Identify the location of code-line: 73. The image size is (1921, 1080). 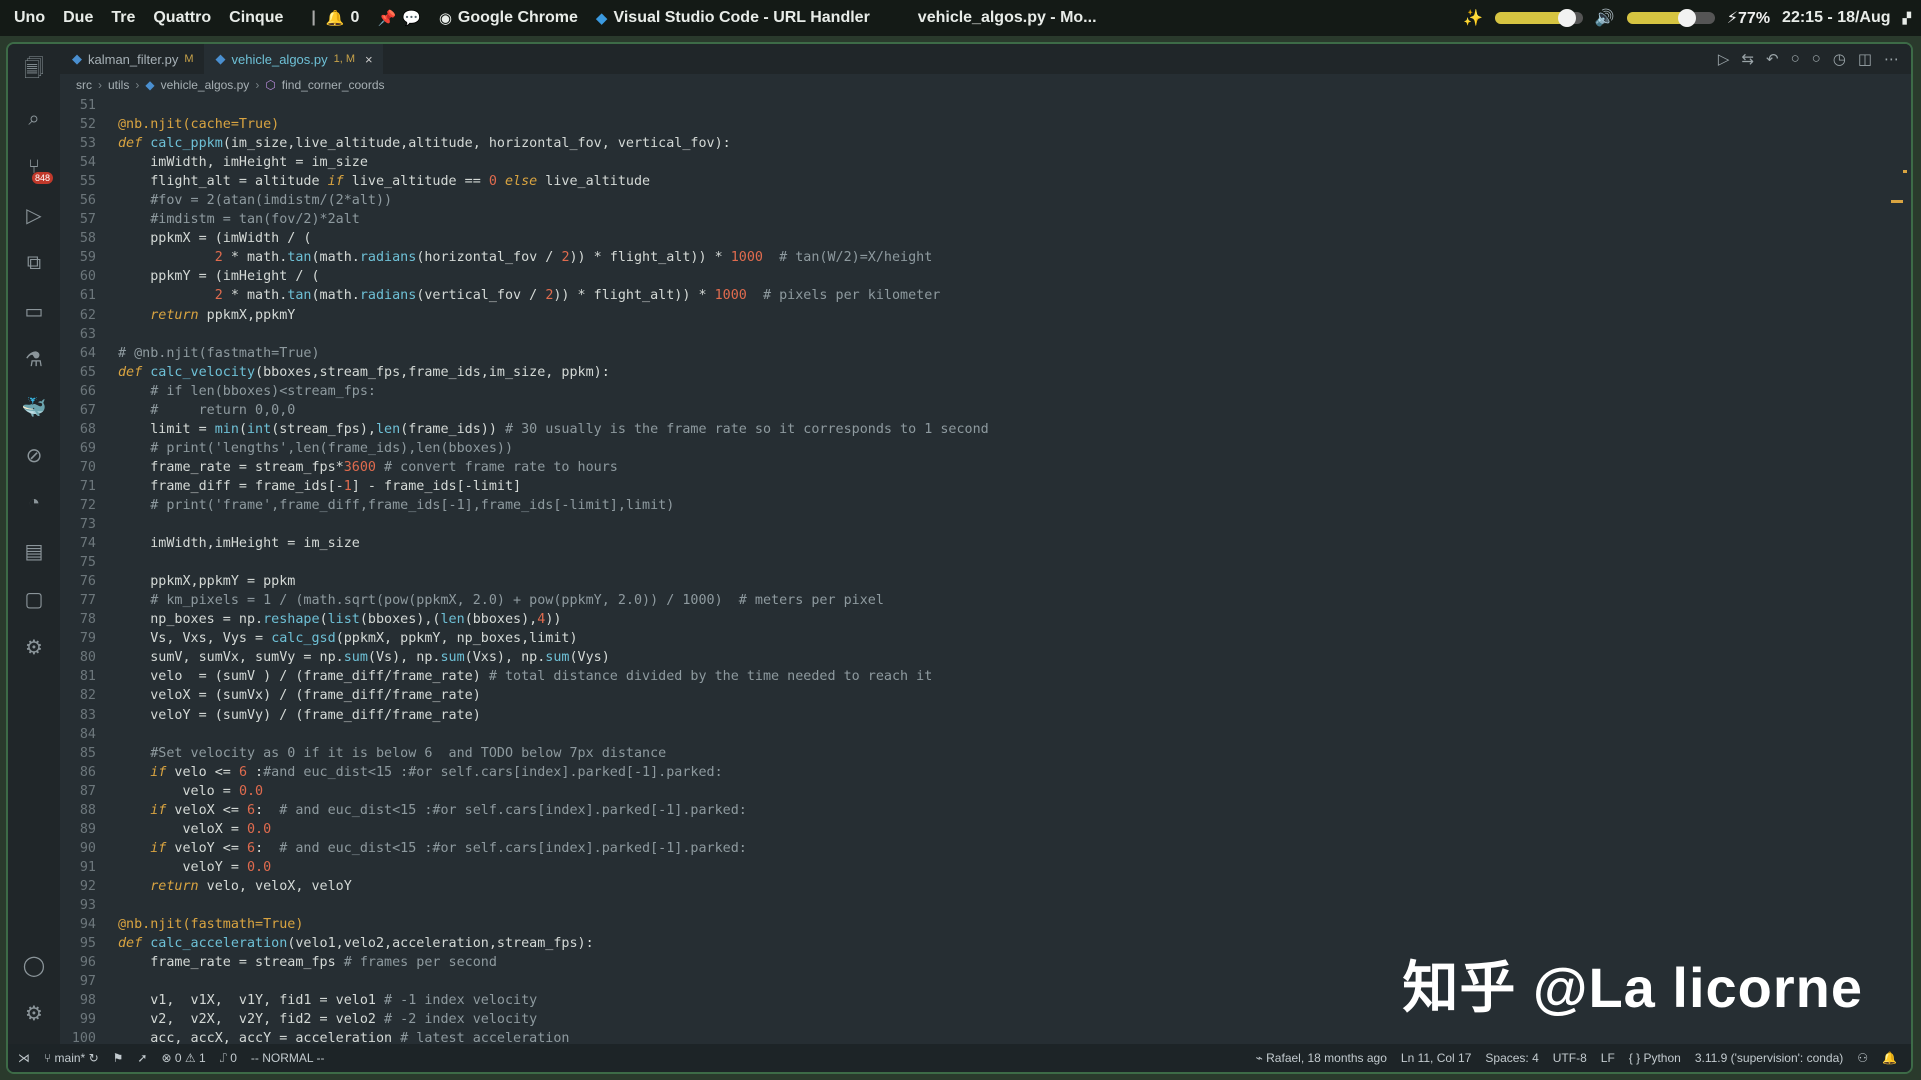
(975, 524).